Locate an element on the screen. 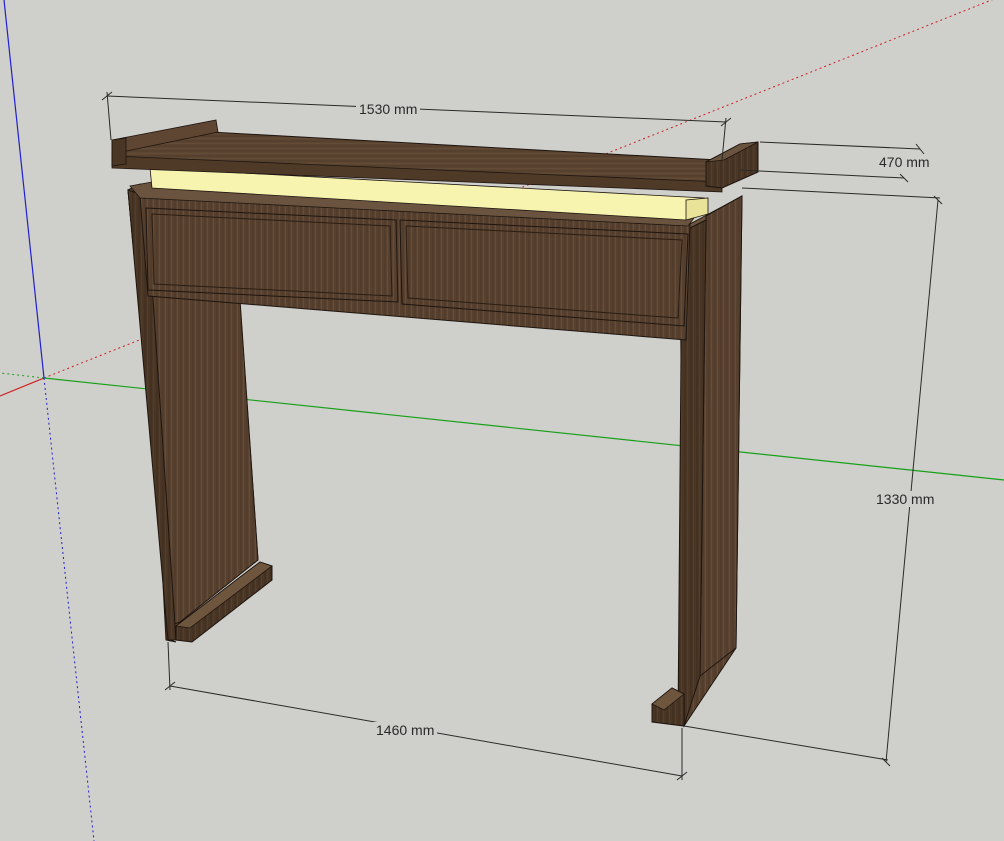 This screenshot has width=1004, height=841. dimension-label-top-width: 1530 mm is located at coordinates (388, 109).